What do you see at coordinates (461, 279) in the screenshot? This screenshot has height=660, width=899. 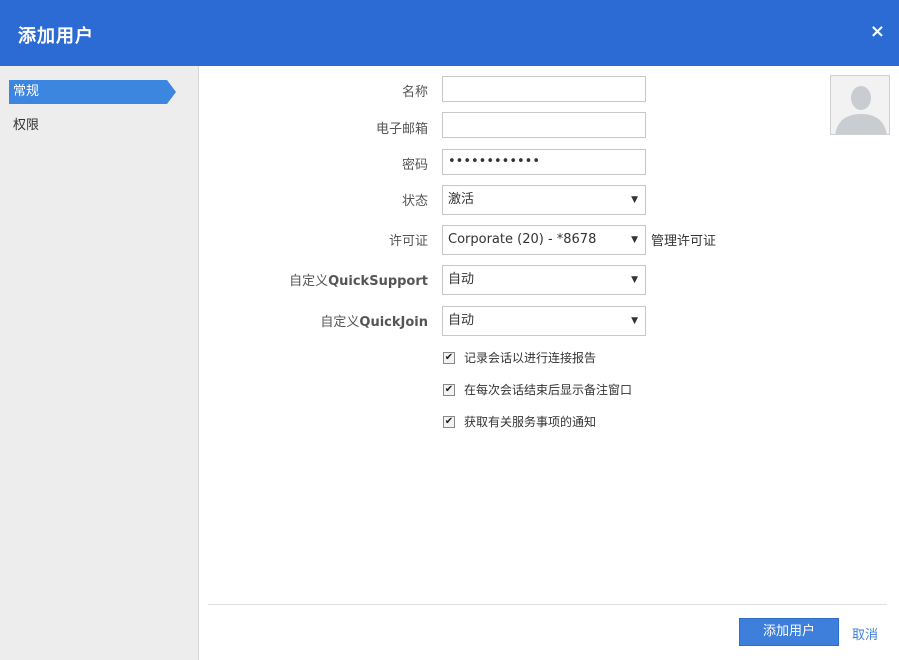 I see `quicksupport-select-value: 自动` at bounding box center [461, 279].